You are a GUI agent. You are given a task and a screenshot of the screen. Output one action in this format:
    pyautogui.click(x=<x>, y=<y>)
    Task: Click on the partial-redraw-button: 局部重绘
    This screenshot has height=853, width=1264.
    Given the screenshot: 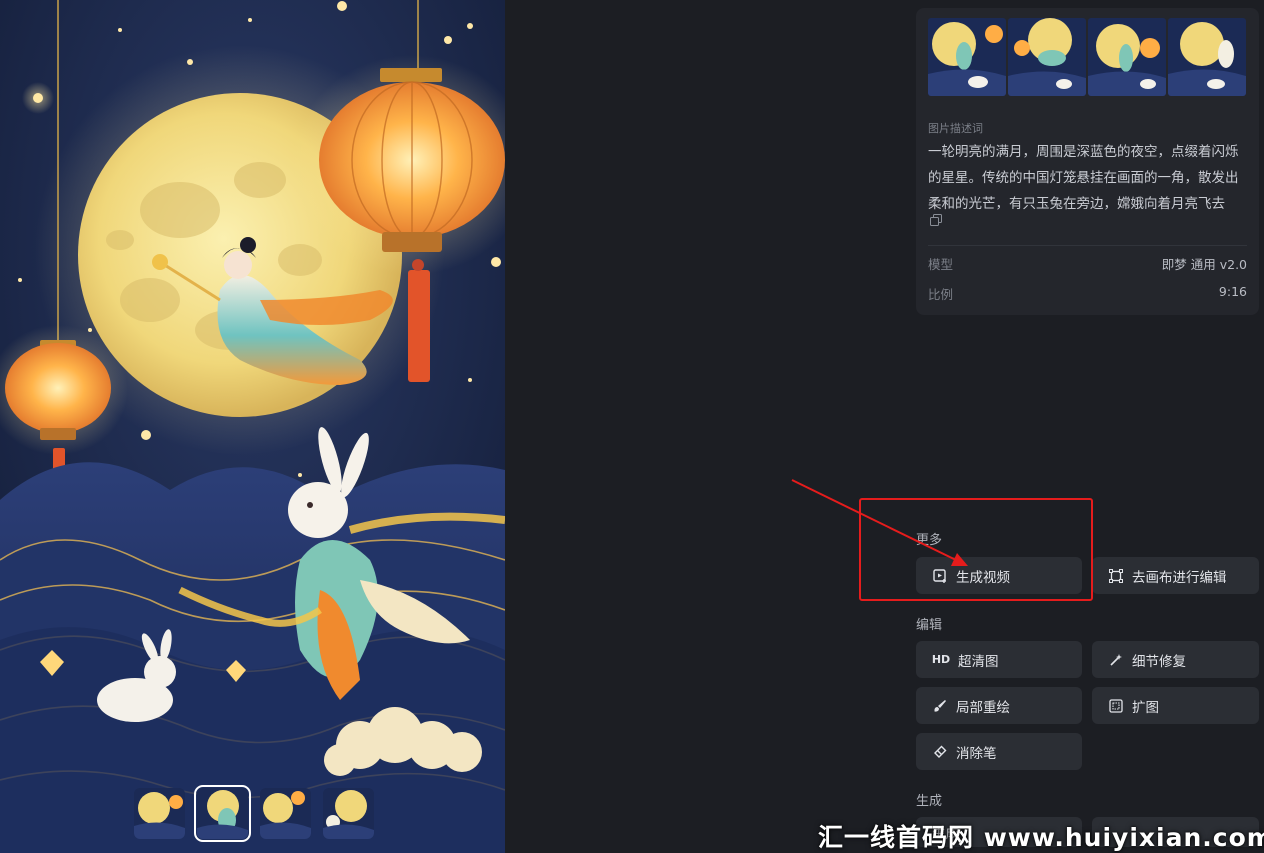 What is the action you would take?
    pyautogui.click(x=999, y=705)
    